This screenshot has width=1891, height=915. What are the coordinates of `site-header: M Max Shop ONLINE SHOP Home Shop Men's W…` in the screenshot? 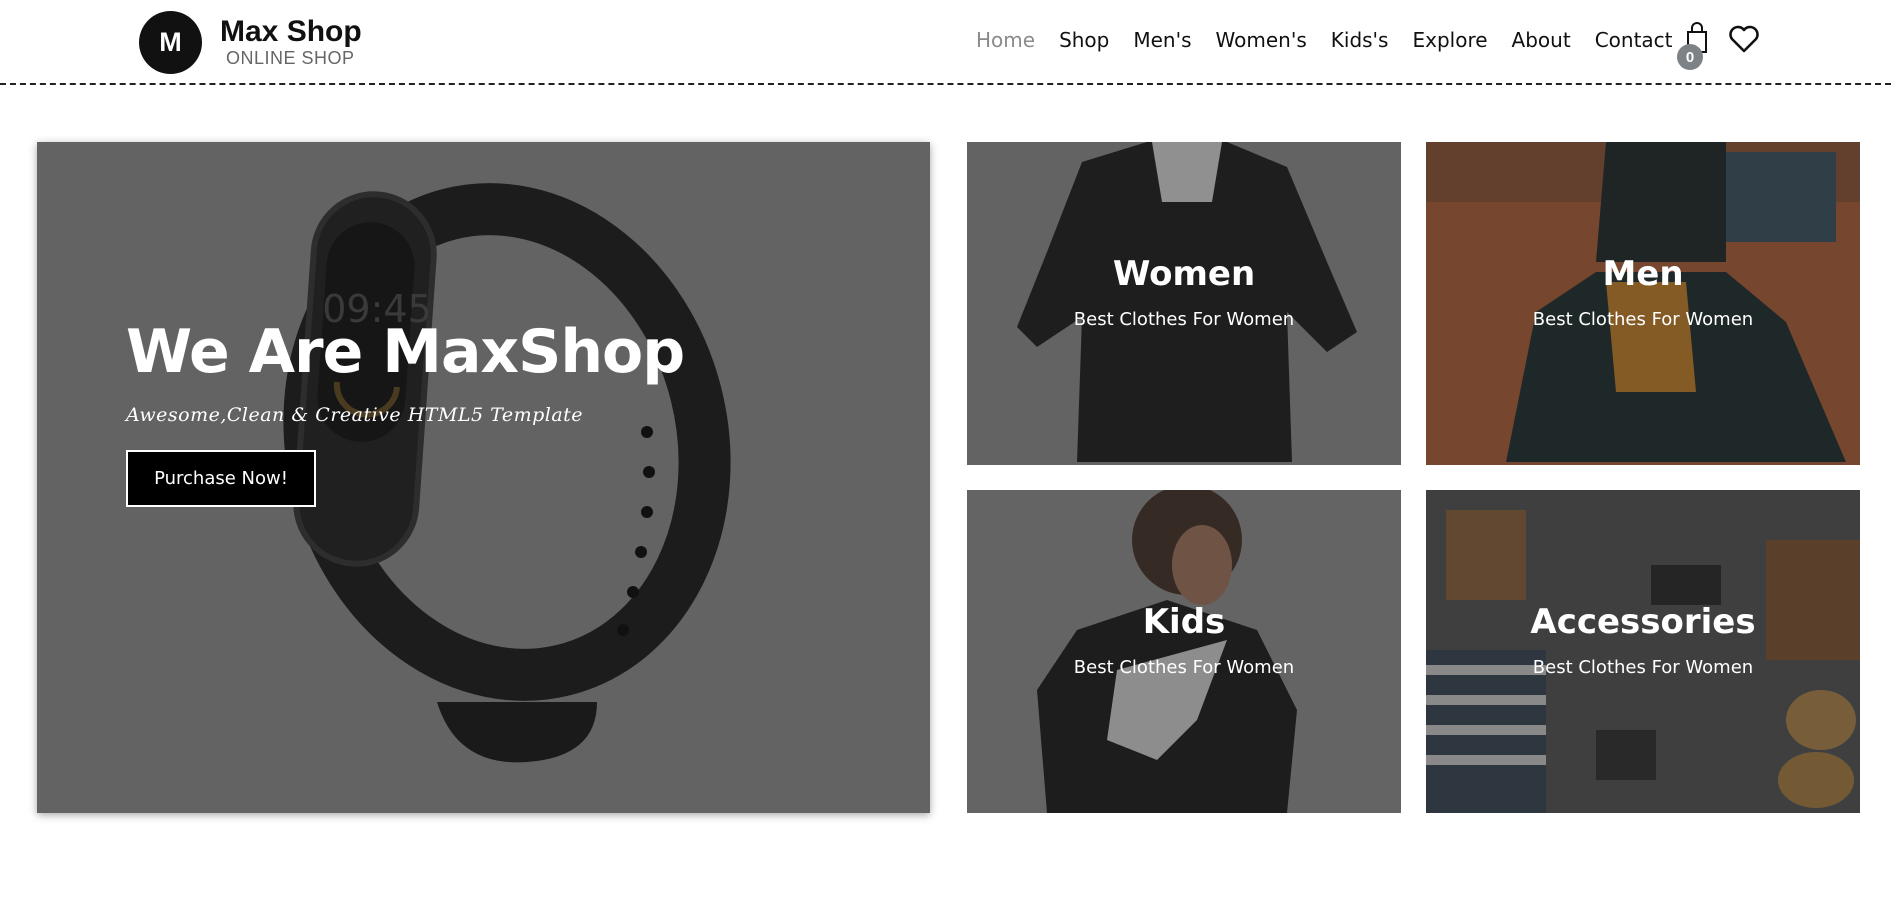 It's located at (945, 42).